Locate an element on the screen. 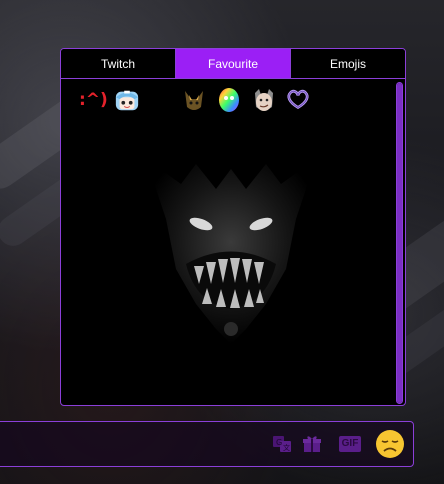  rainbow-blob-emote-icon is located at coordinates (229, 100).